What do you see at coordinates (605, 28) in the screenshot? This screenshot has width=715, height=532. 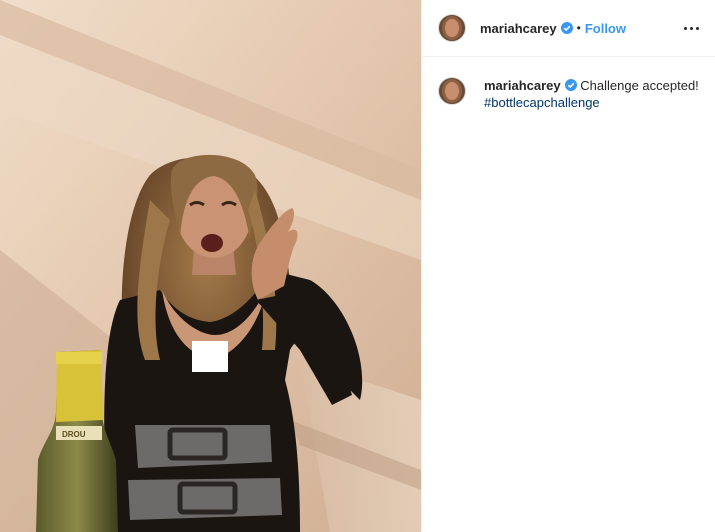 I see `follow-button: Follow` at bounding box center [605, 28].